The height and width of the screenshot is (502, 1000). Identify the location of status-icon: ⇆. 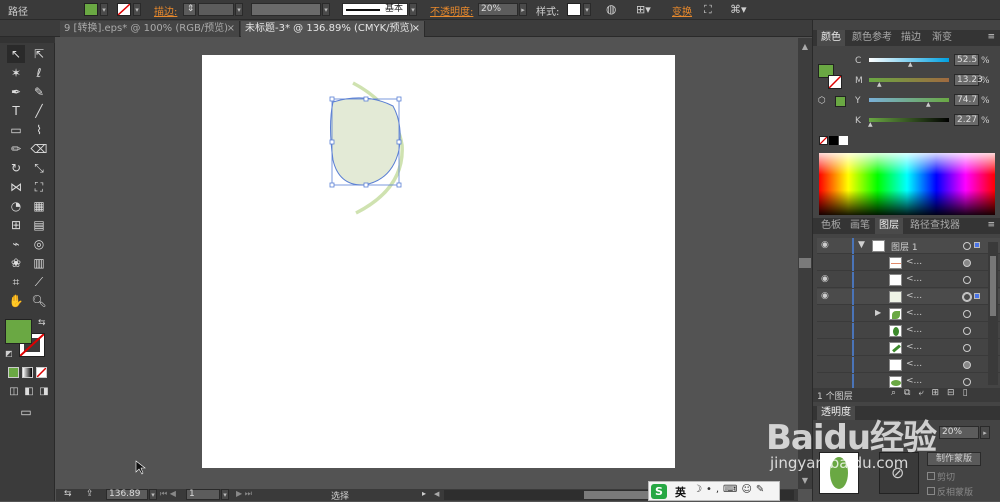
(68, 494).